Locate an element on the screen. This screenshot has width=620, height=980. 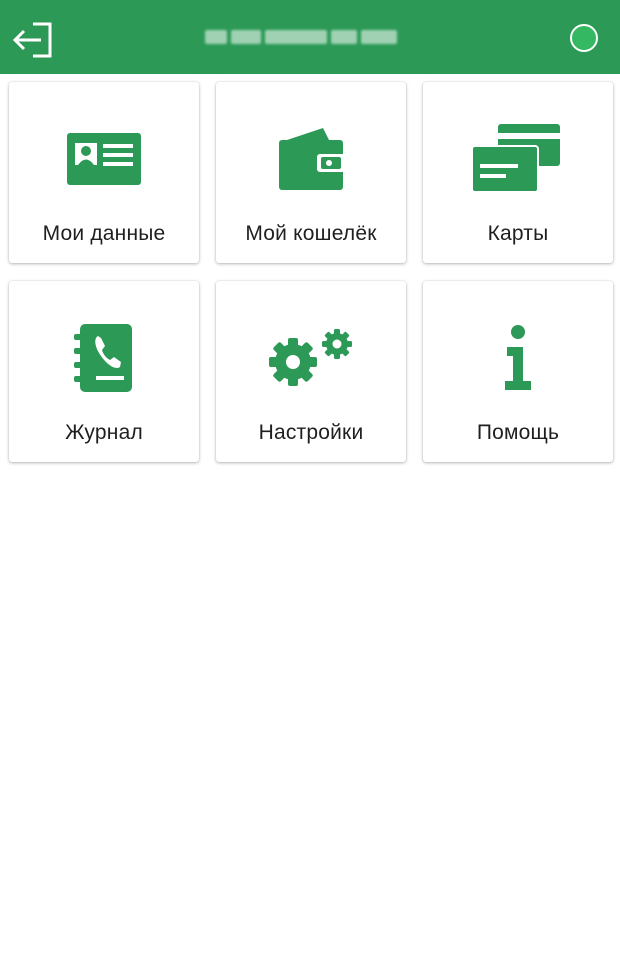
status-indicator-icon is located at coordinates (584, 38).